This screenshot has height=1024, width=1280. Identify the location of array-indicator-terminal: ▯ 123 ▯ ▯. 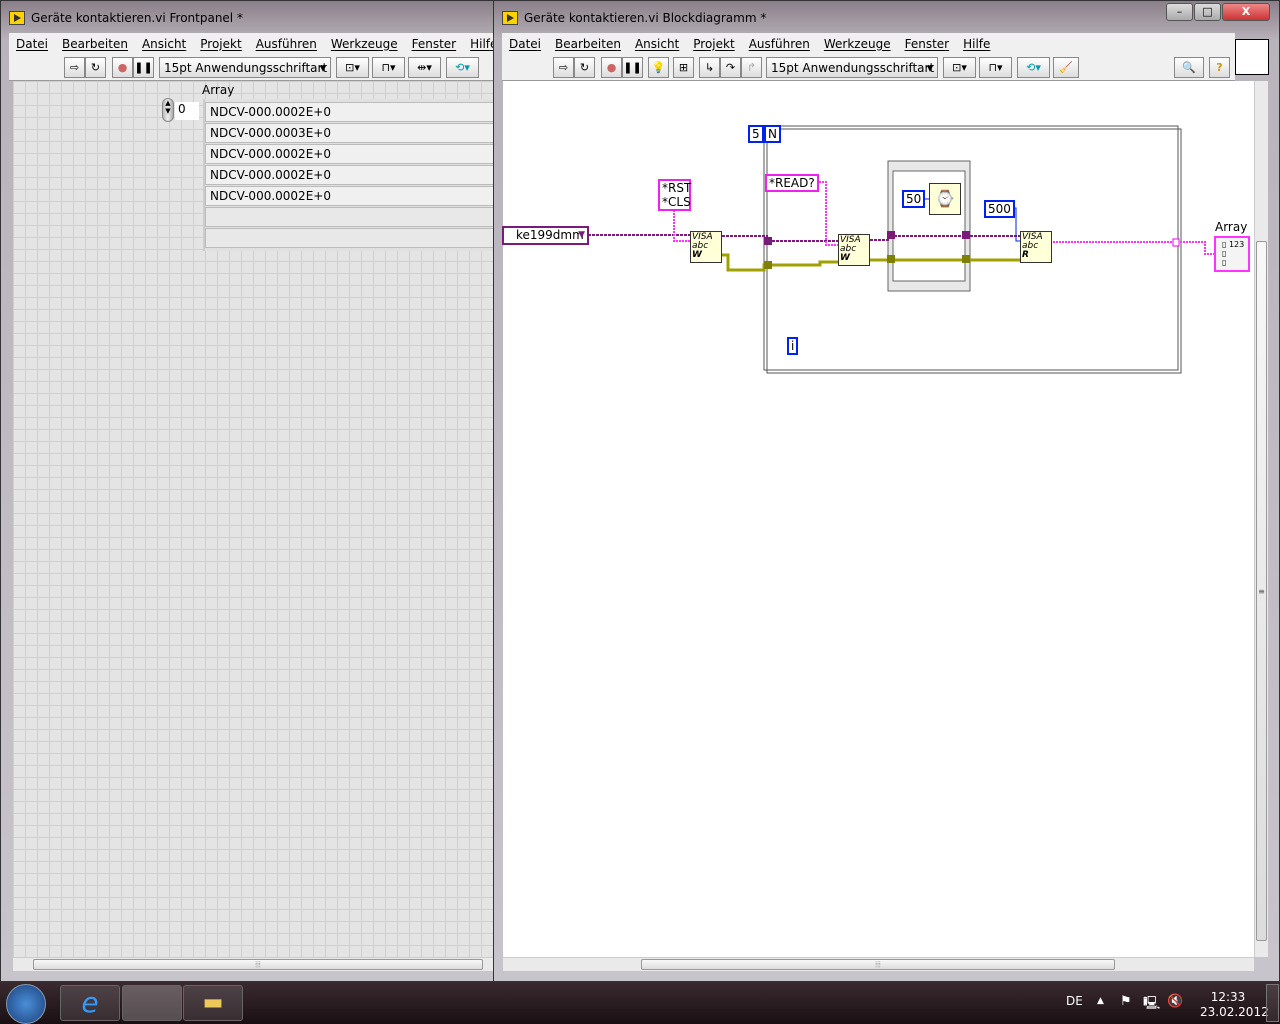
(1232, 254).